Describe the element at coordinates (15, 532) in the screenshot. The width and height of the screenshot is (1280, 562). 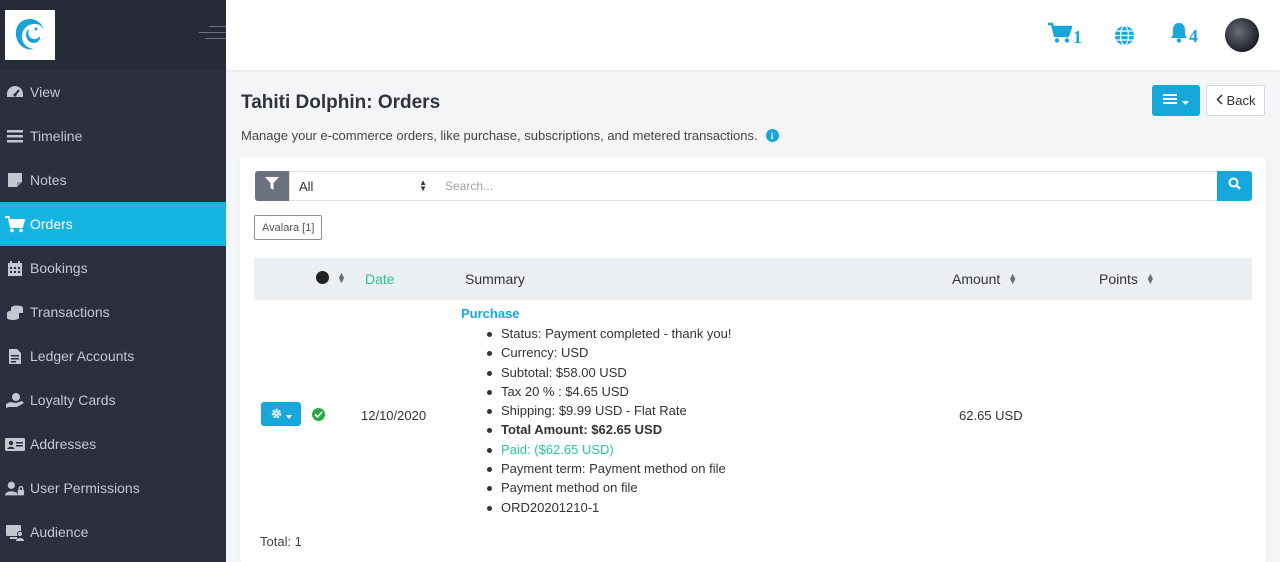
I see `audience-icon` at that location.